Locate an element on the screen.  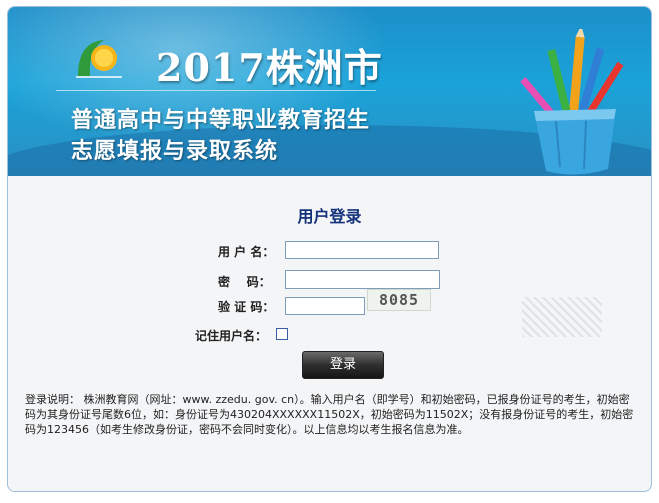
system-title-line1: 普通高中与中等职业教育招生 is located at coordinates (221, 120).